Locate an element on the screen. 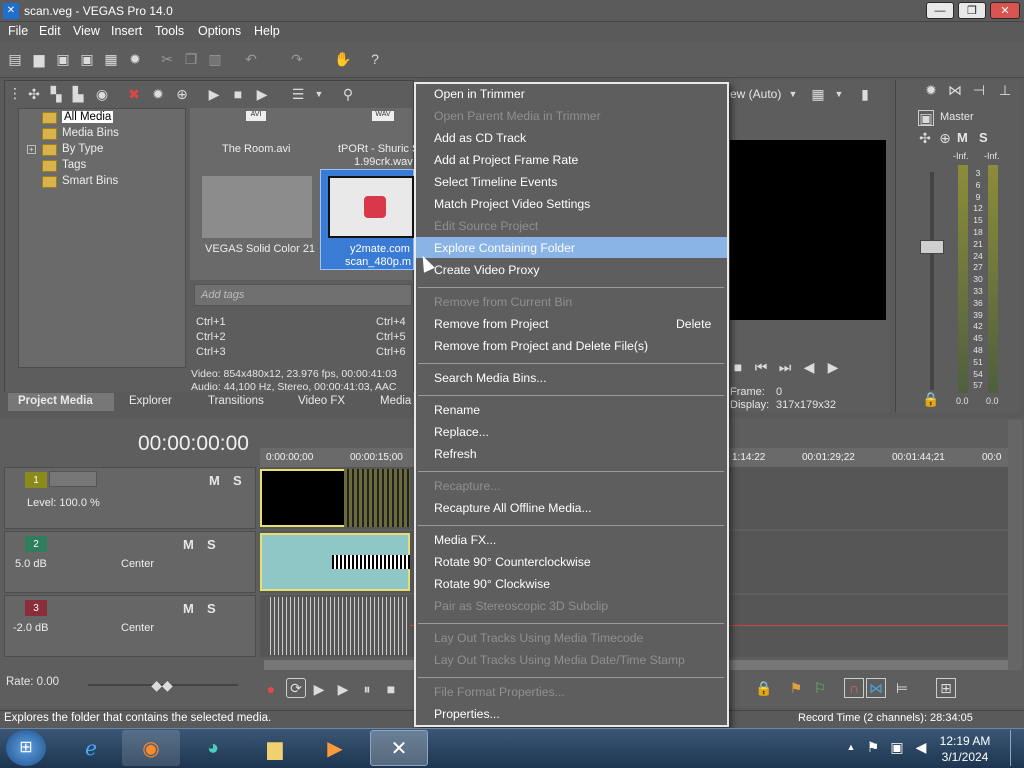 The width and height of the screenshot is (1024, 768). menu-tools: Tools is located at coordinates (169, 31).